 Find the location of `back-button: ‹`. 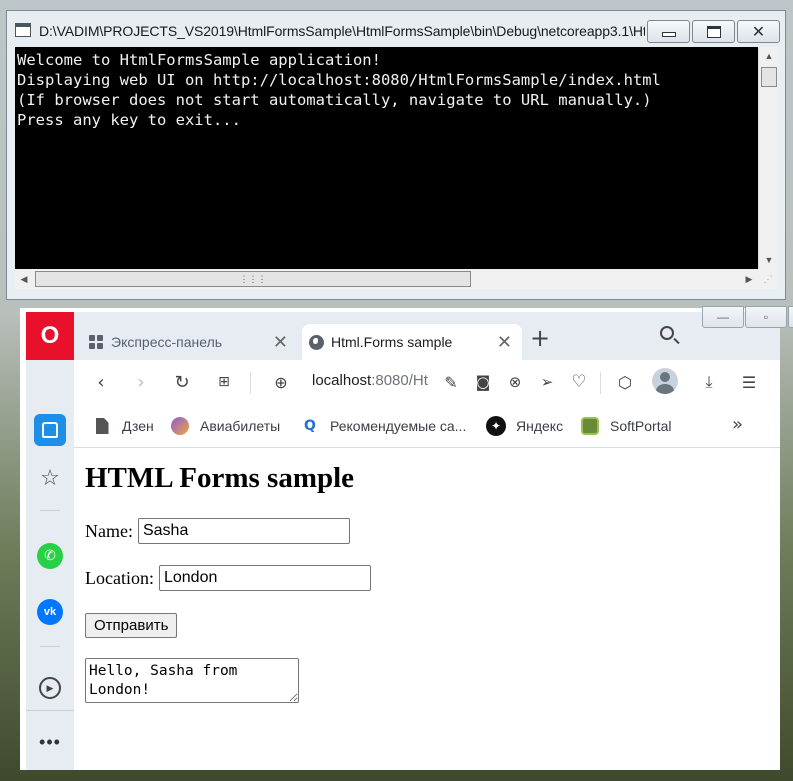

back-button: ‹ is located at coordinates (101, 382).